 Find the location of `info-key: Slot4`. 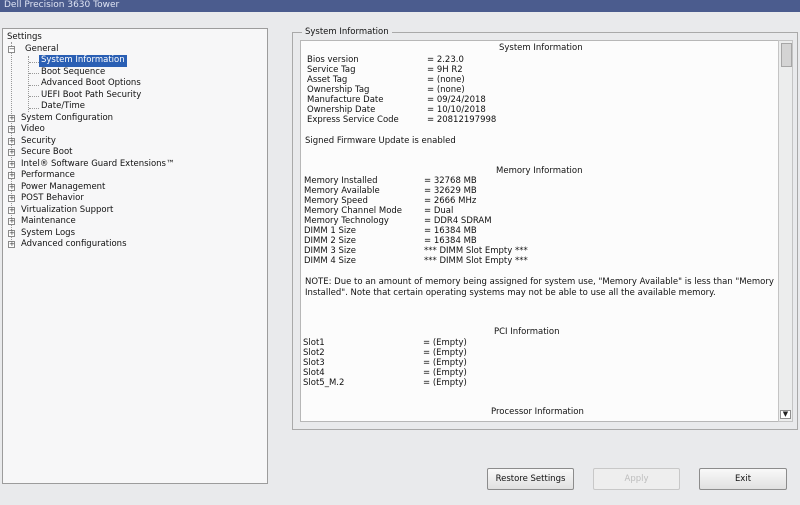

info-key: Slot4 is located at coordinates (314, 373).